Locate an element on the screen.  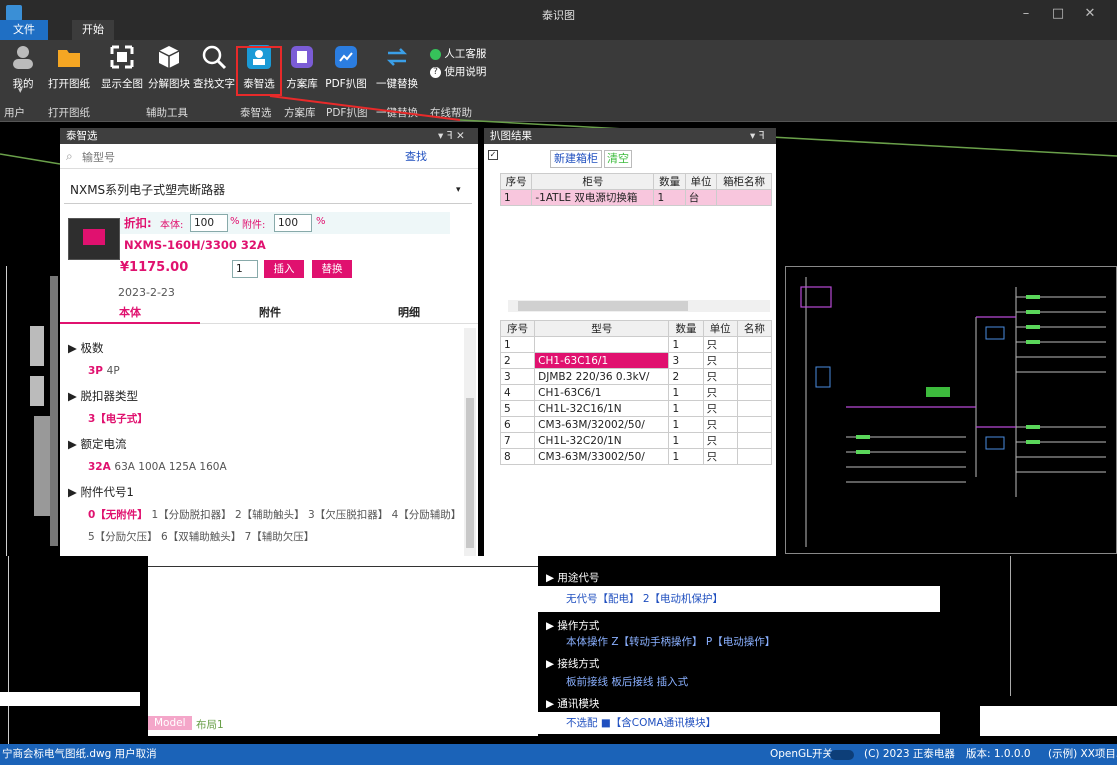
panel-pin-icon: ▾ ꟻ is located at coordinates (757, 136).